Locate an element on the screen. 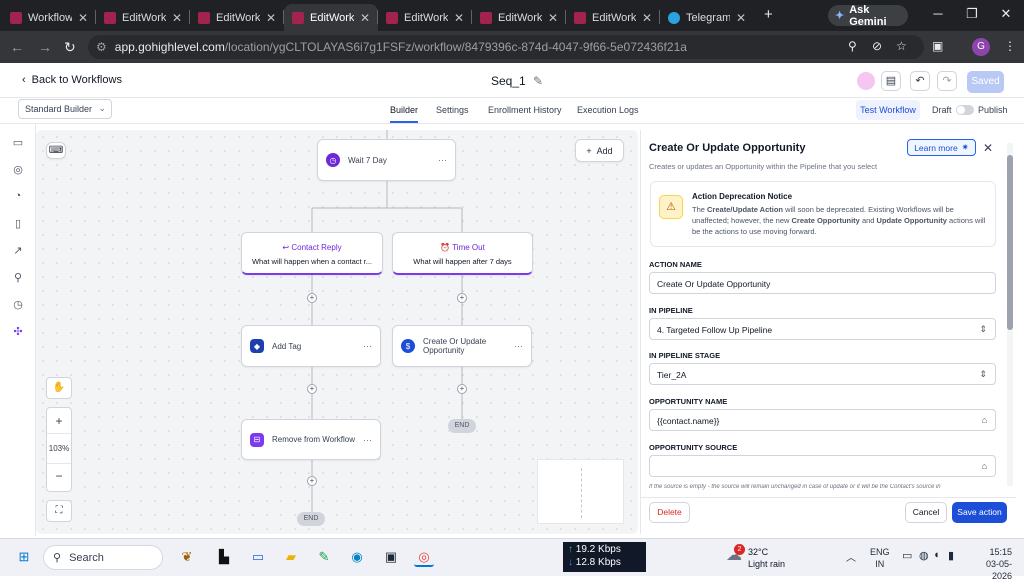  restore-icon: ❐ is located at coordinates (972, 14).